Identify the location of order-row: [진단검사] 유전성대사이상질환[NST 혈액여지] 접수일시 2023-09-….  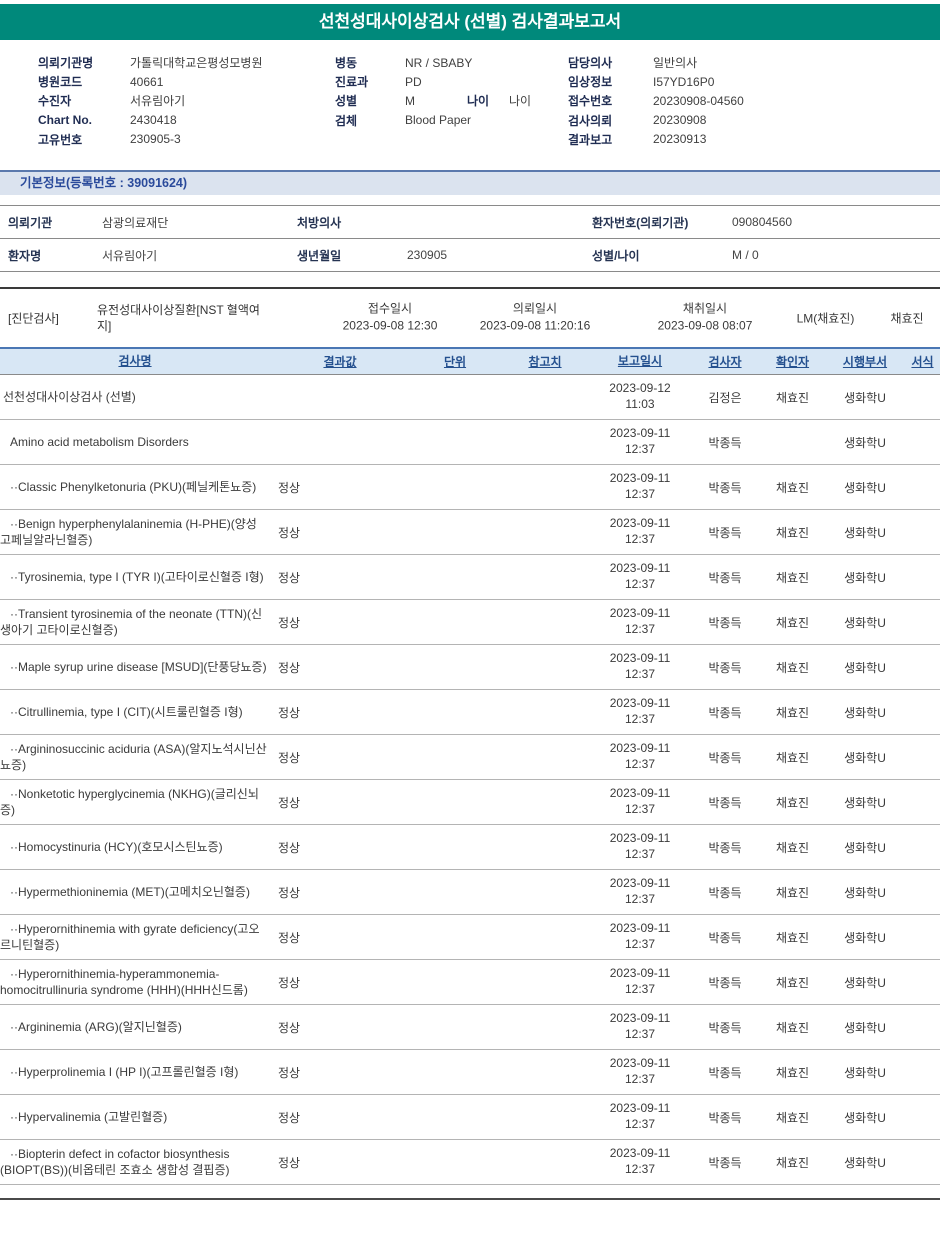
(470, 318).